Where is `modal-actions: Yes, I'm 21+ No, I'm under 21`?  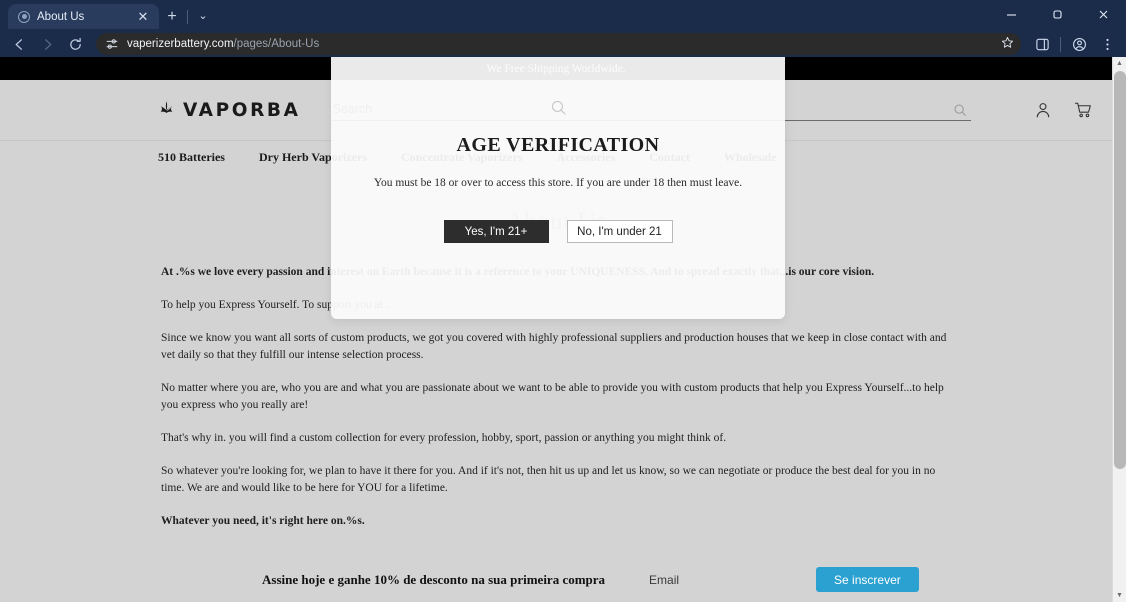
modal-actions: Yes, I'm 21+ No, I'm under 21 is located at coordinates (558, 231).